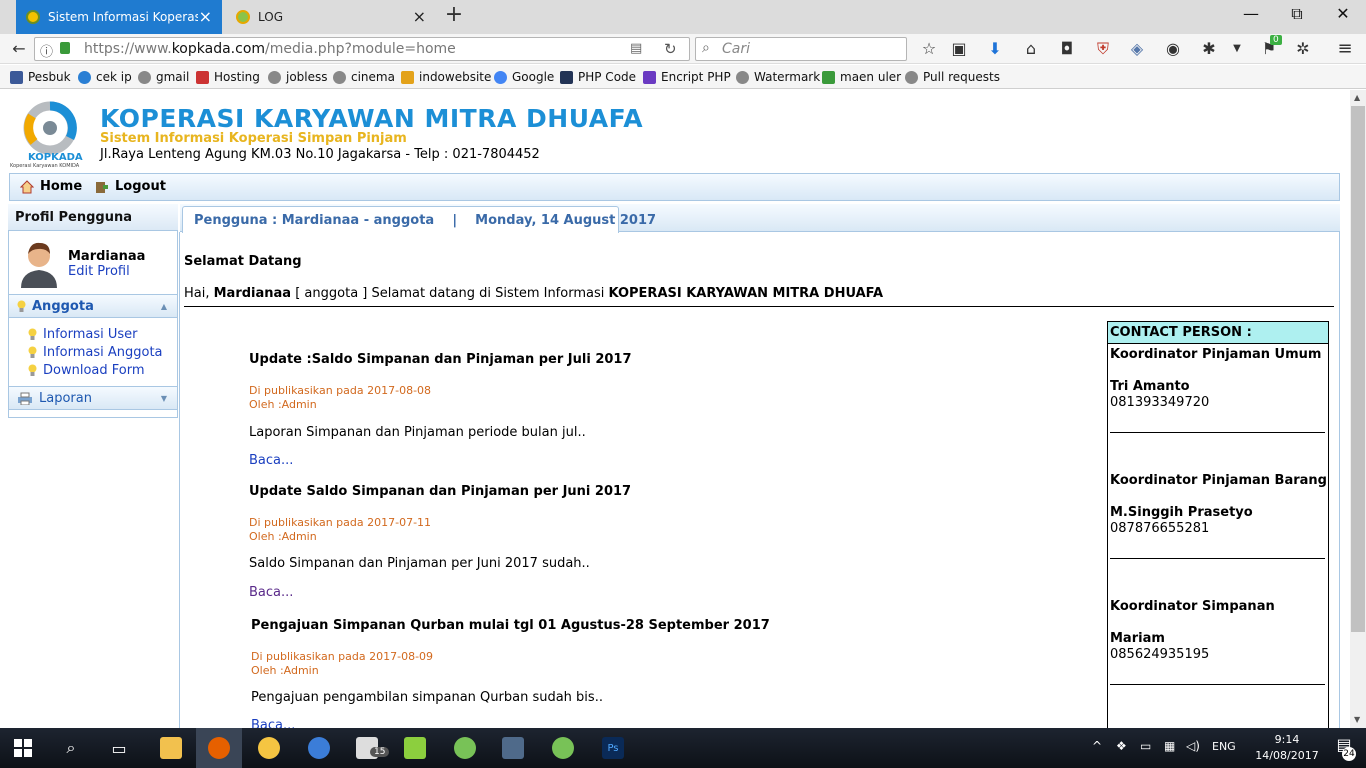  I want to click on minimize-button: —, so click(1251, 13).